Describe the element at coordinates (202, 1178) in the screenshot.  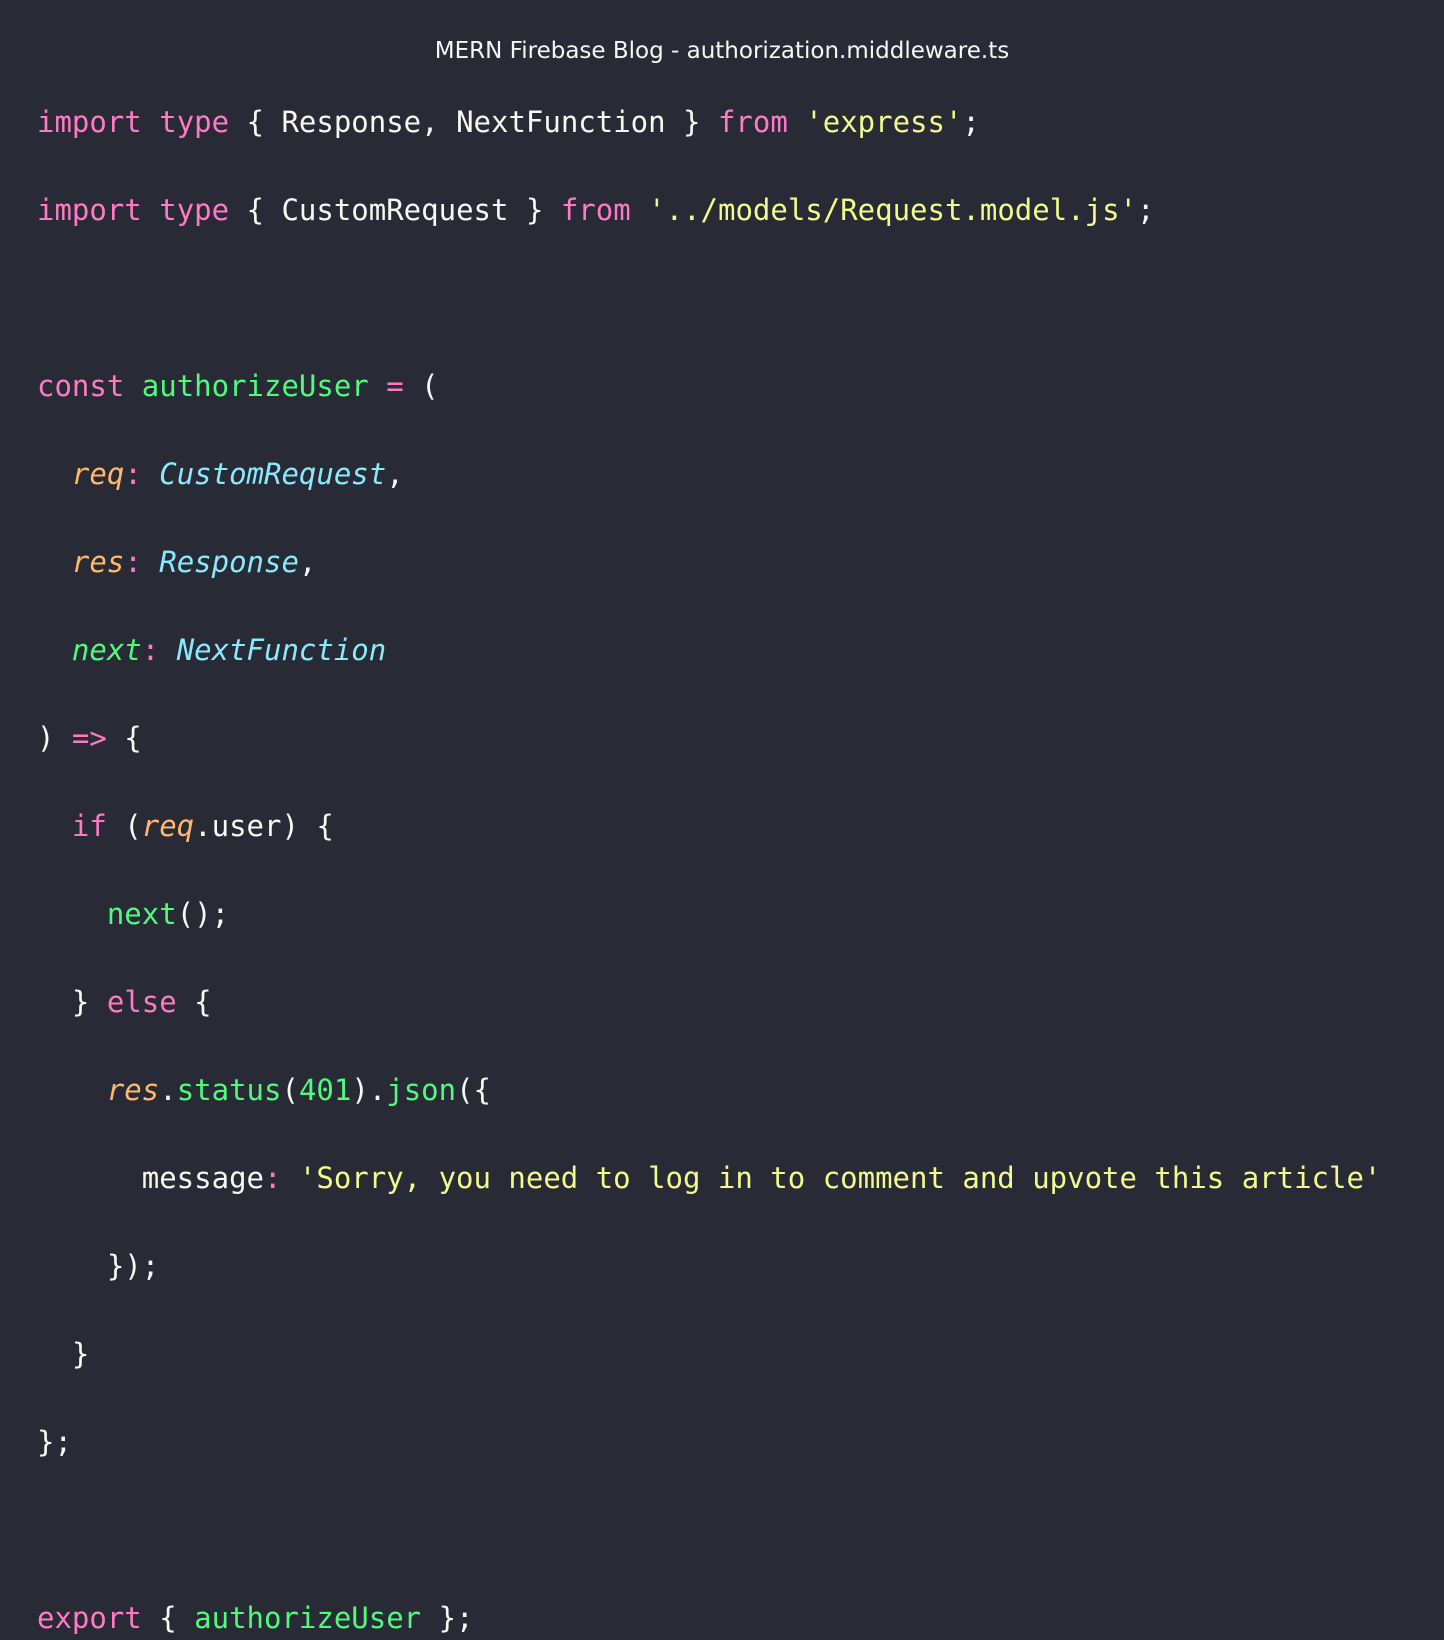
I see `key-message: message` at that location.